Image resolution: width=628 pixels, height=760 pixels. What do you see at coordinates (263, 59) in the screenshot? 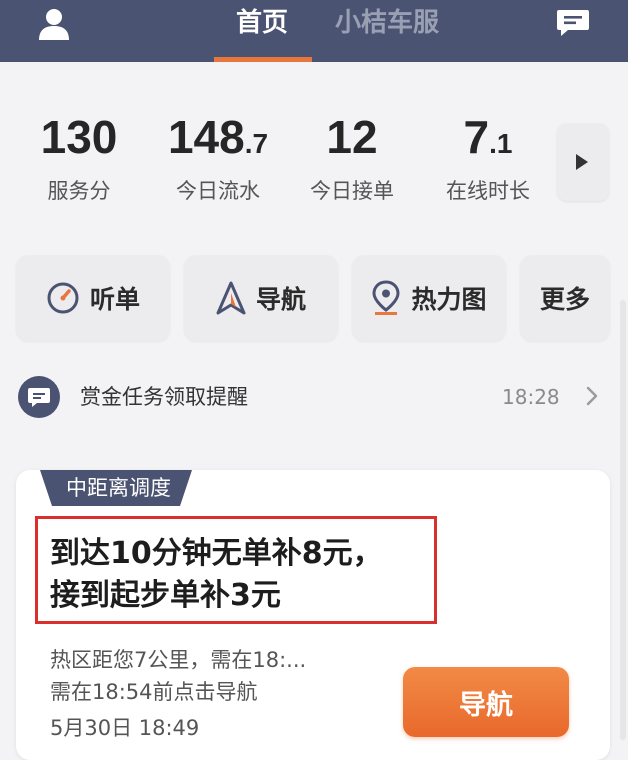
I see `active-tab-indicator` at bounding box center [263, 59].